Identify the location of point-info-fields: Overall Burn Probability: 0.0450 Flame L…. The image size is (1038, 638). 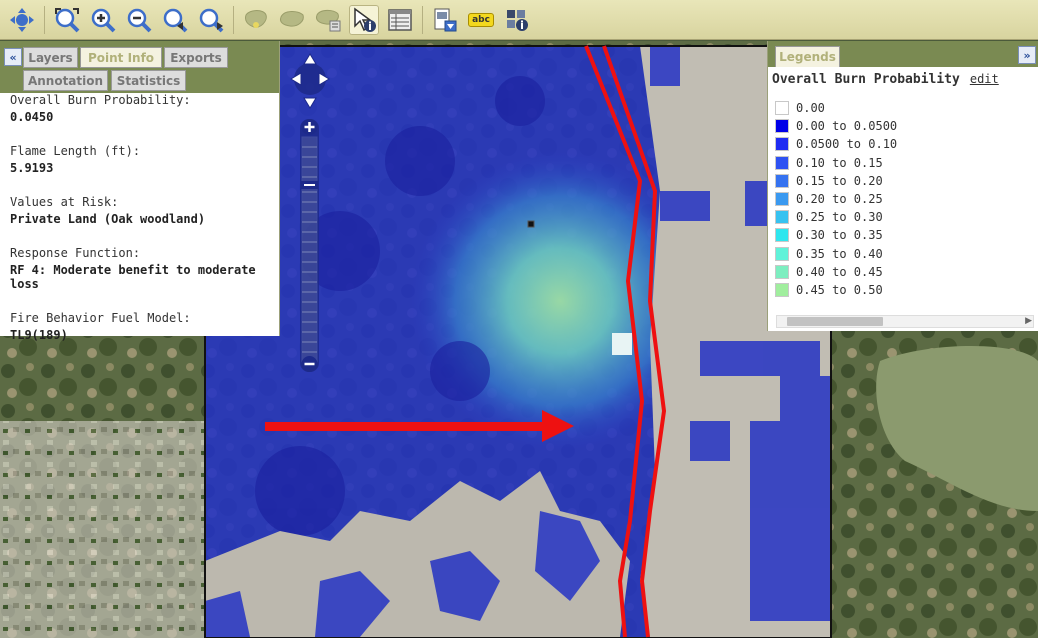
(139, 217).